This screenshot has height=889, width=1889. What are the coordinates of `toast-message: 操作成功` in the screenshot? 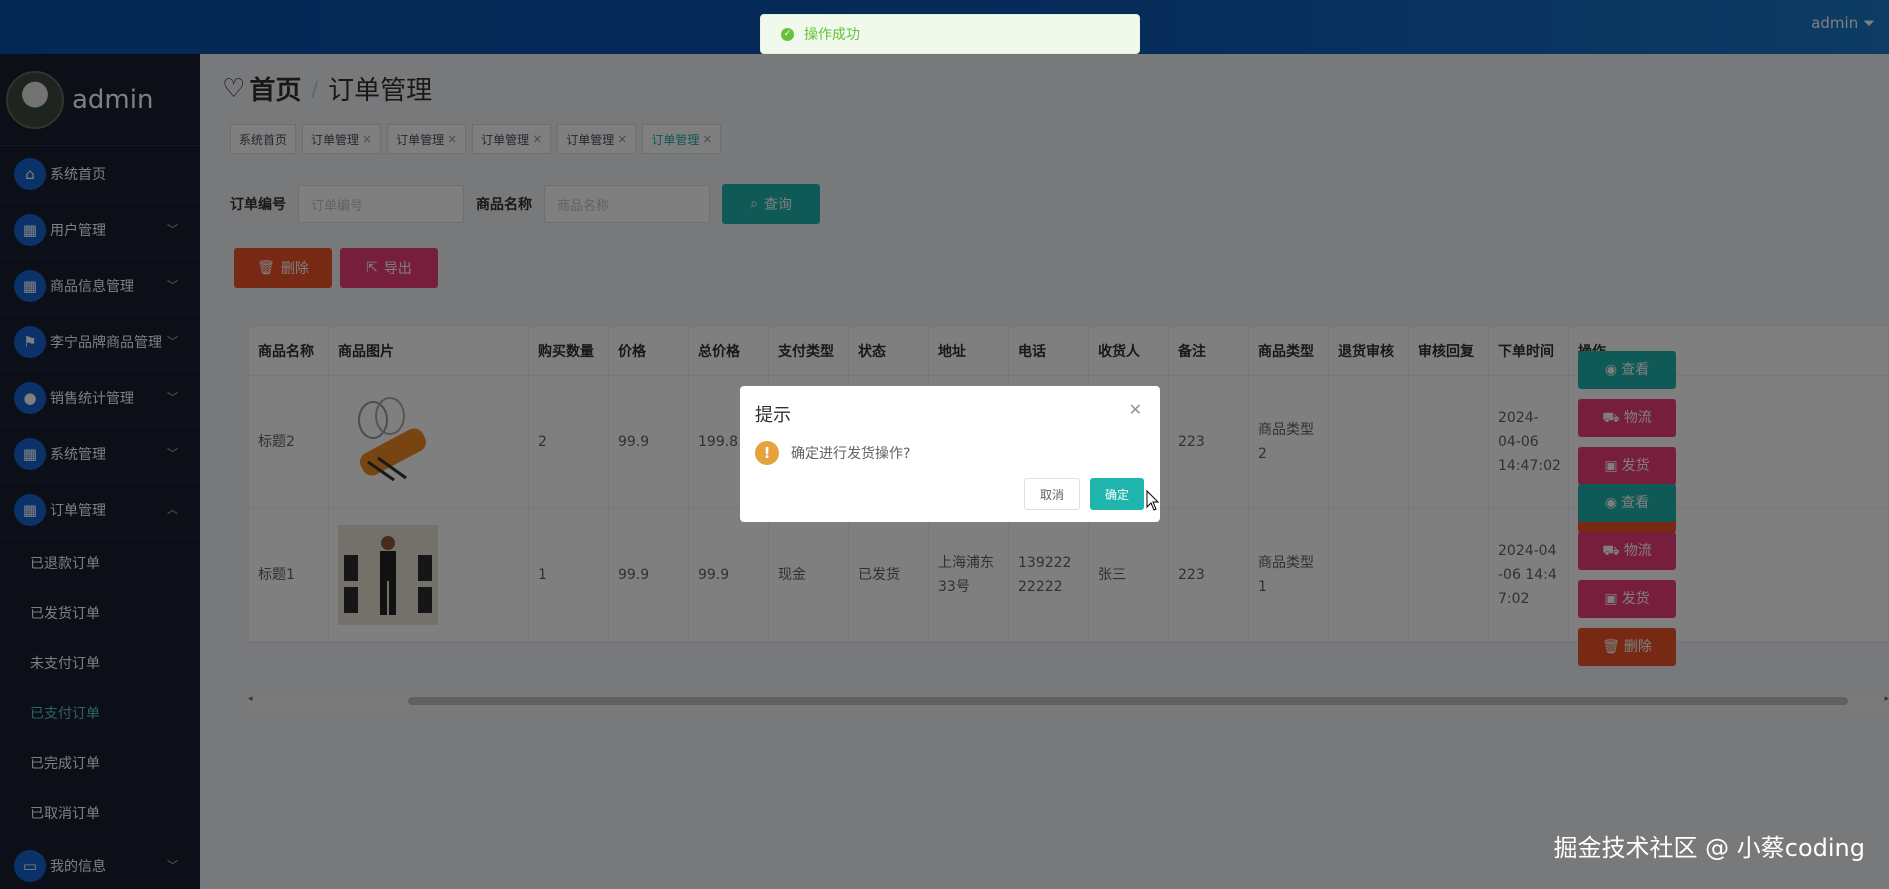 It's located at (832, 35).